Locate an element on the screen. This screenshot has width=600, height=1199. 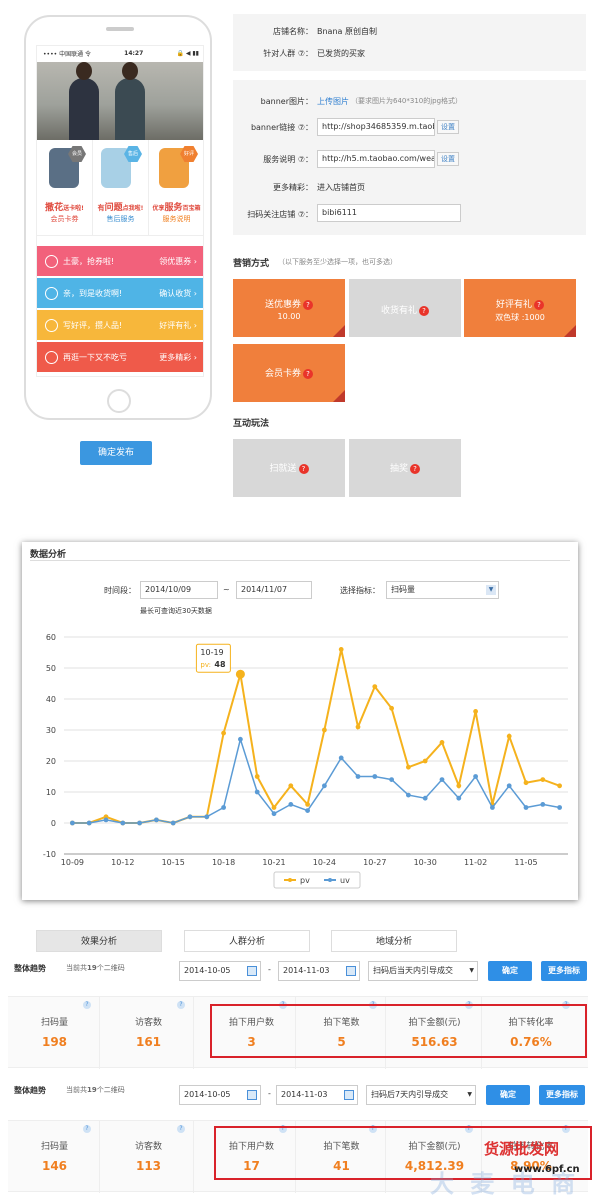
tooltip-value: 48 is located at coordinates (220, 664).